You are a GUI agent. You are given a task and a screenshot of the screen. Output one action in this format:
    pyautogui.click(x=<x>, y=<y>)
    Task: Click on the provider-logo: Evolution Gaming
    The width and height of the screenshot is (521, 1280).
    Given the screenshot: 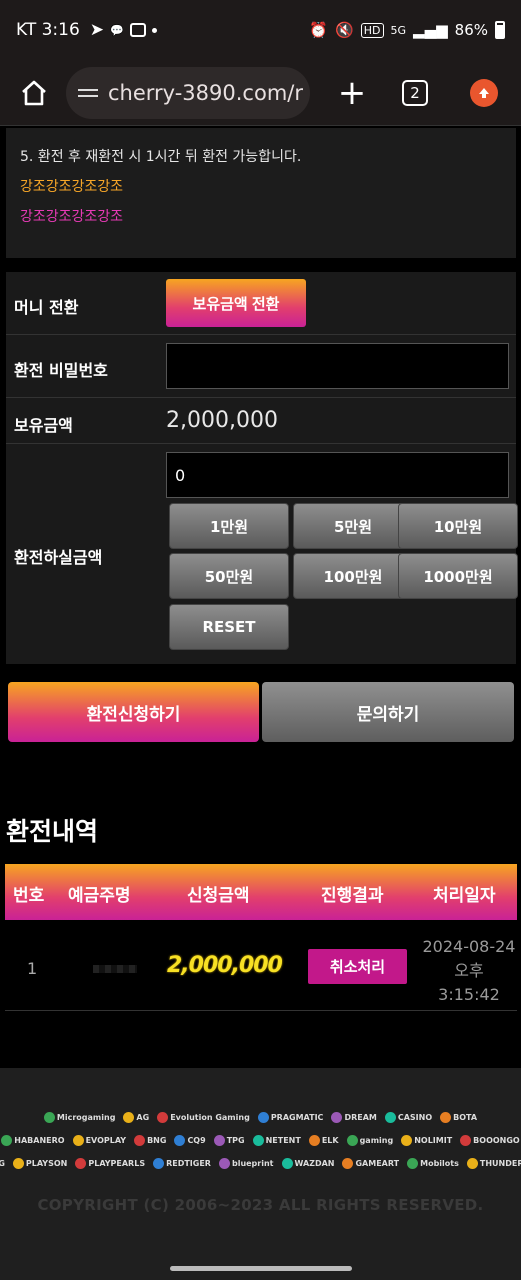 What is the action you would take?
    pyautogui.click(x=203, y=1117)
    